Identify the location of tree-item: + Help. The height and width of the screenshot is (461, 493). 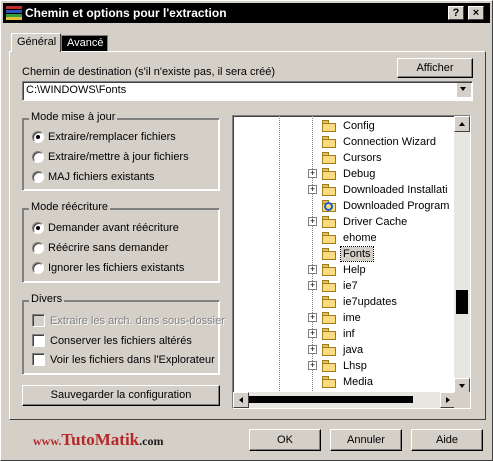
(338, 270).